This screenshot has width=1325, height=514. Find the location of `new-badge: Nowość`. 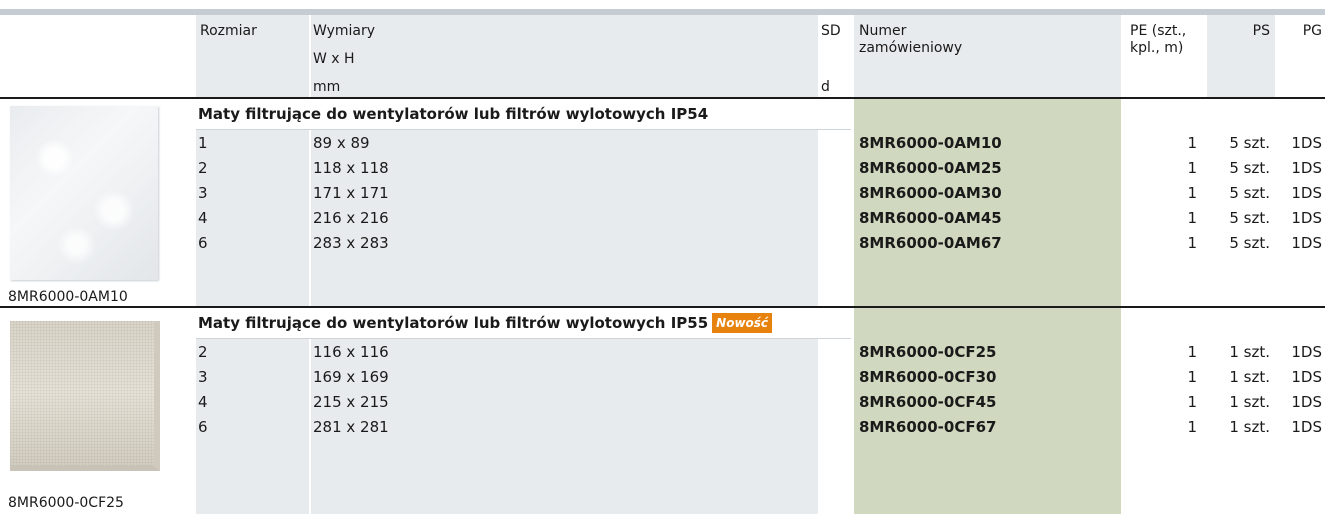

new-badge: Nowość is located at coordinates (742, 323).